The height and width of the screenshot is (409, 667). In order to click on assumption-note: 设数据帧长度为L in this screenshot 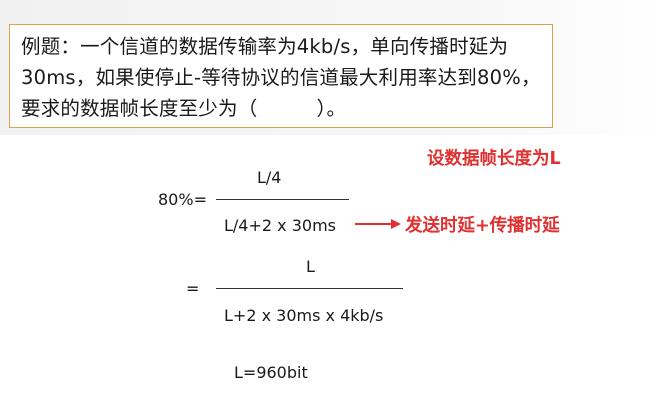, I will do `click(494, 159)`.